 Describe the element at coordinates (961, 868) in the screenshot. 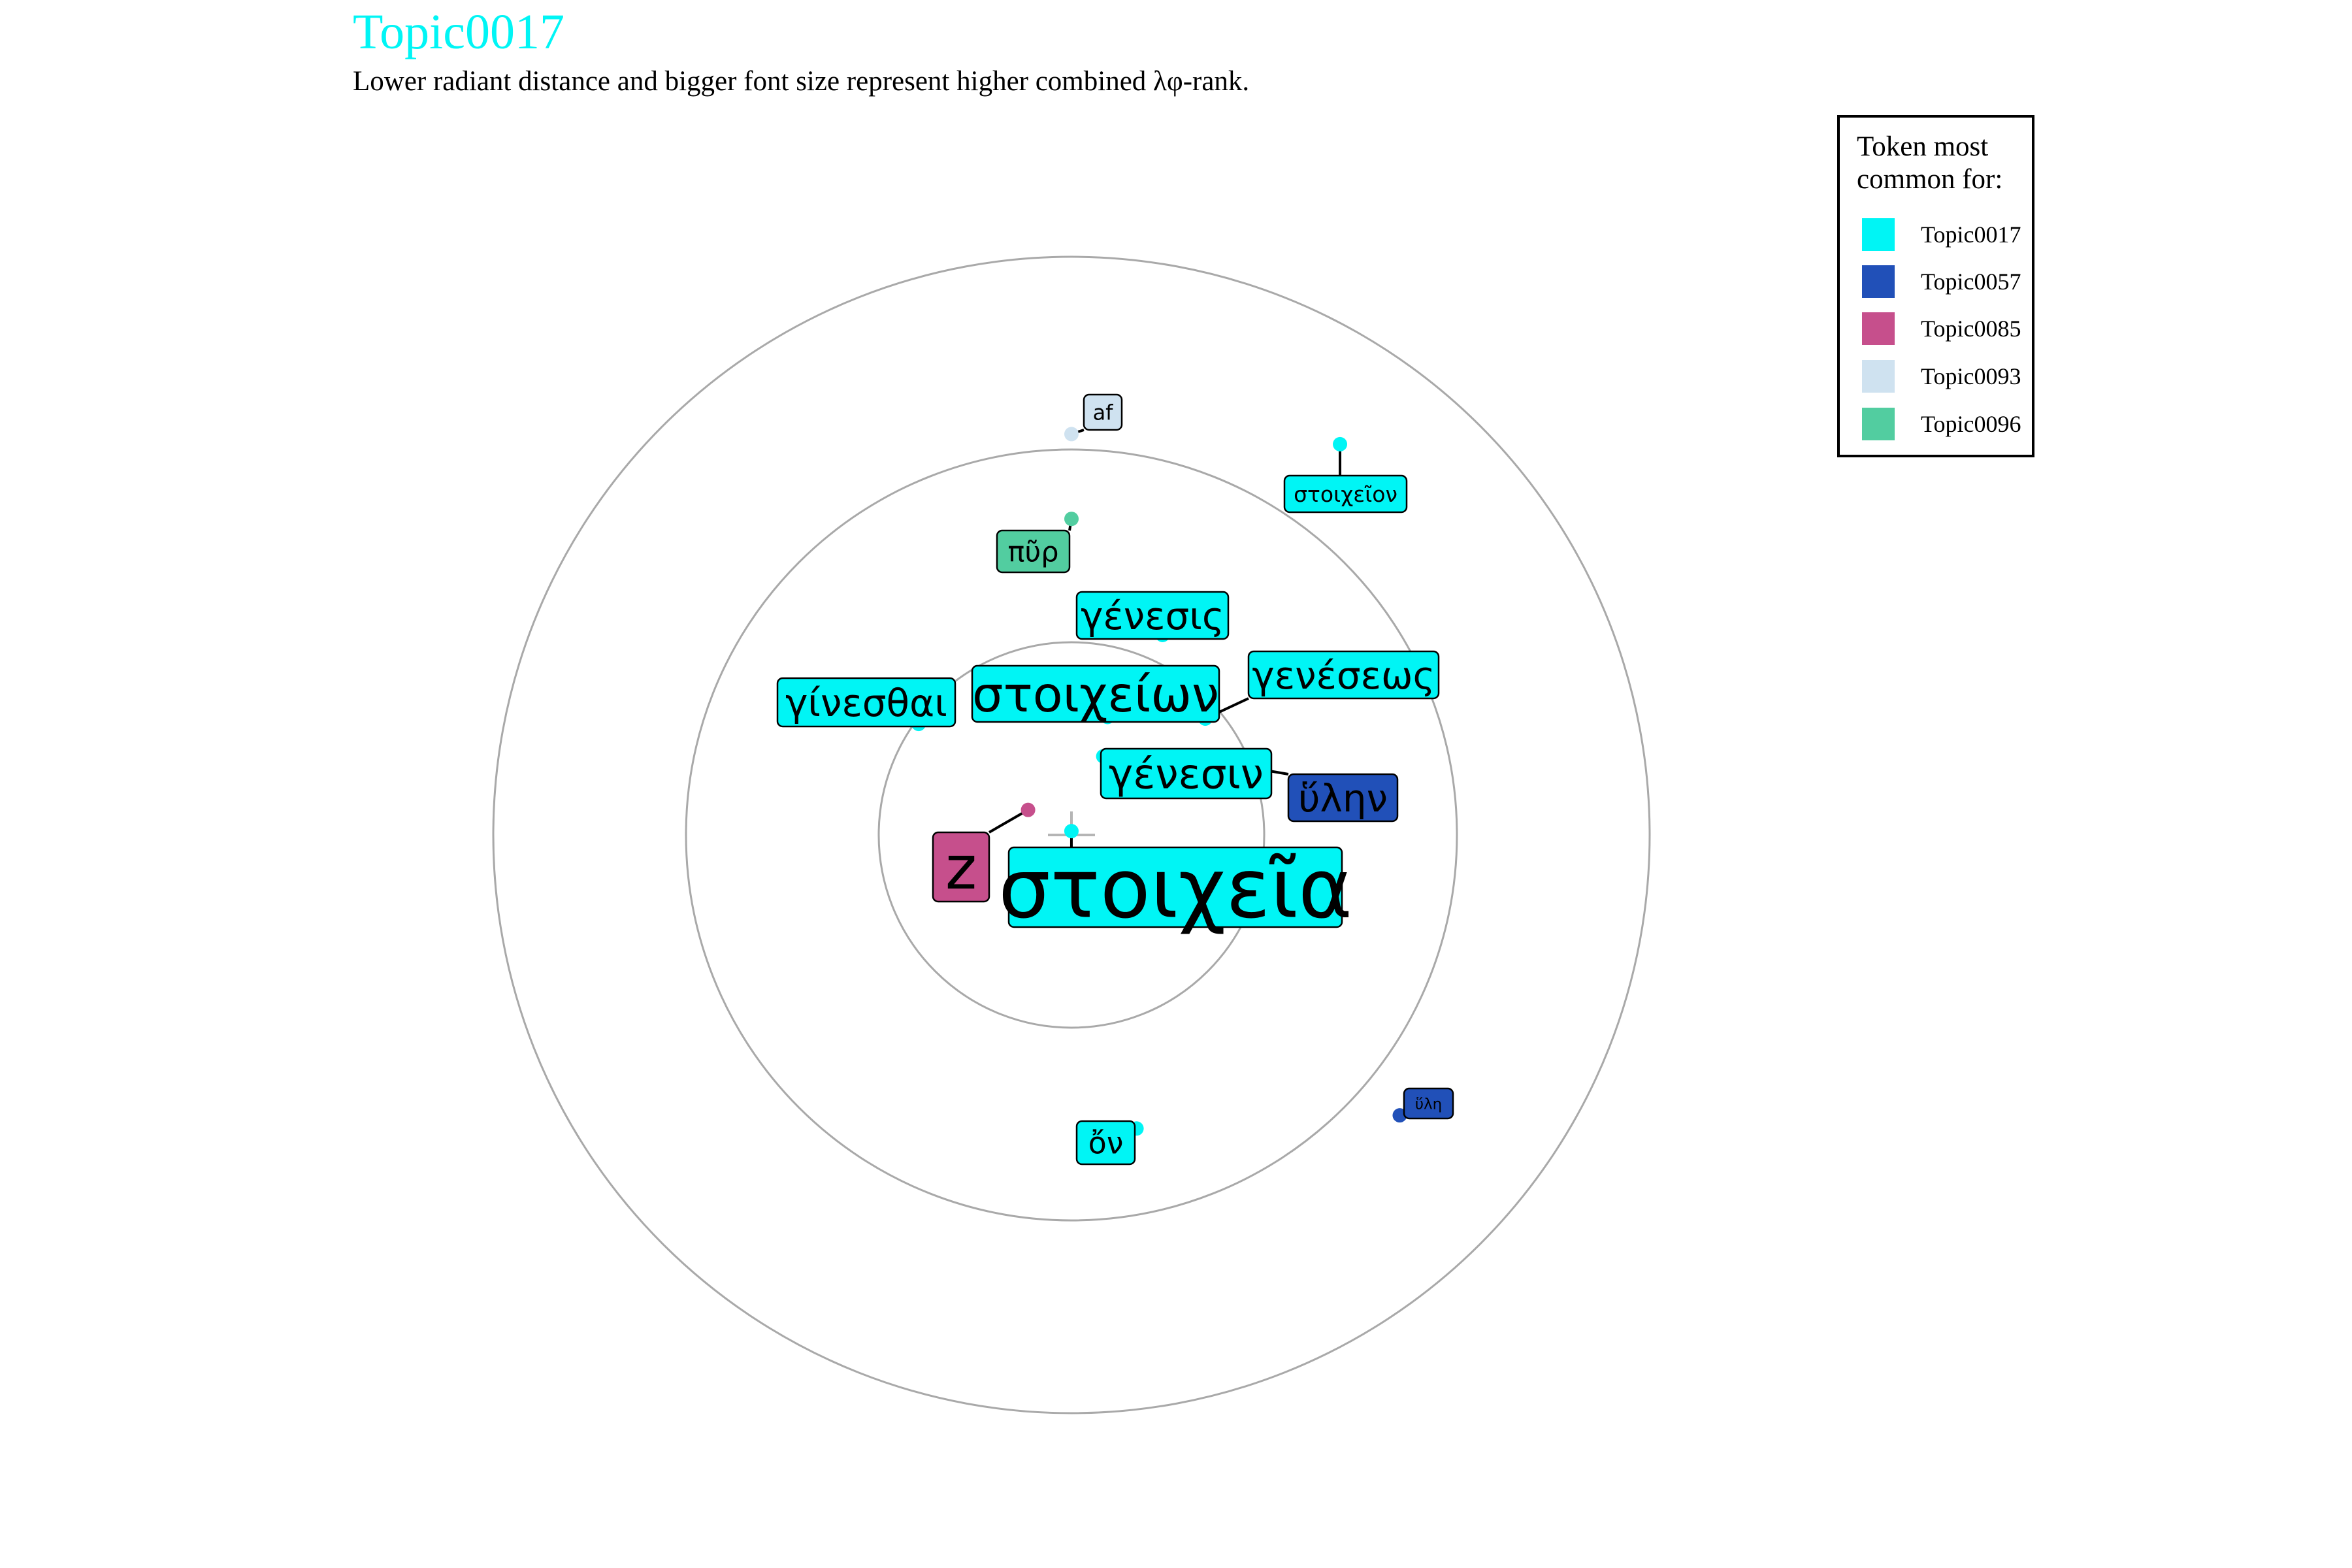

I see `token-2-label: z` at that location.